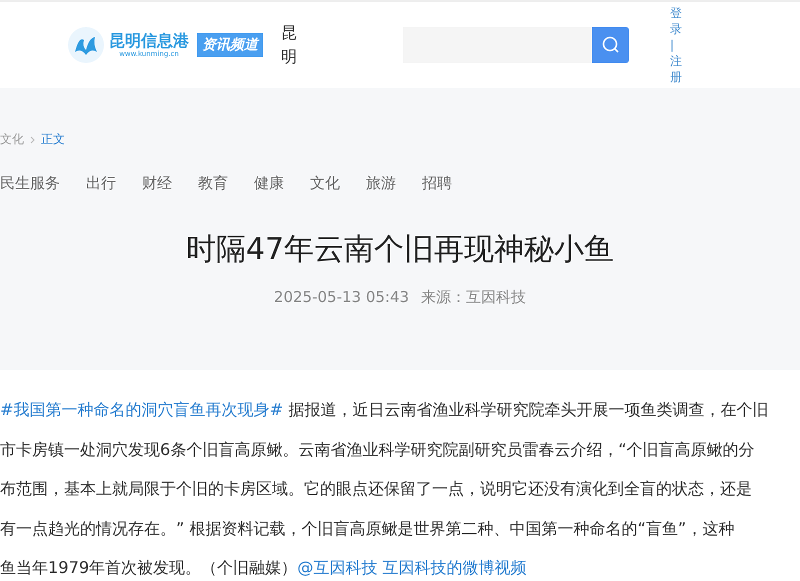 The width and height of the screenshot is (800, 581). What do you see at coordinates (497, 45) in the screenshot?
I see `search-field` at bounding box center [497, 45].